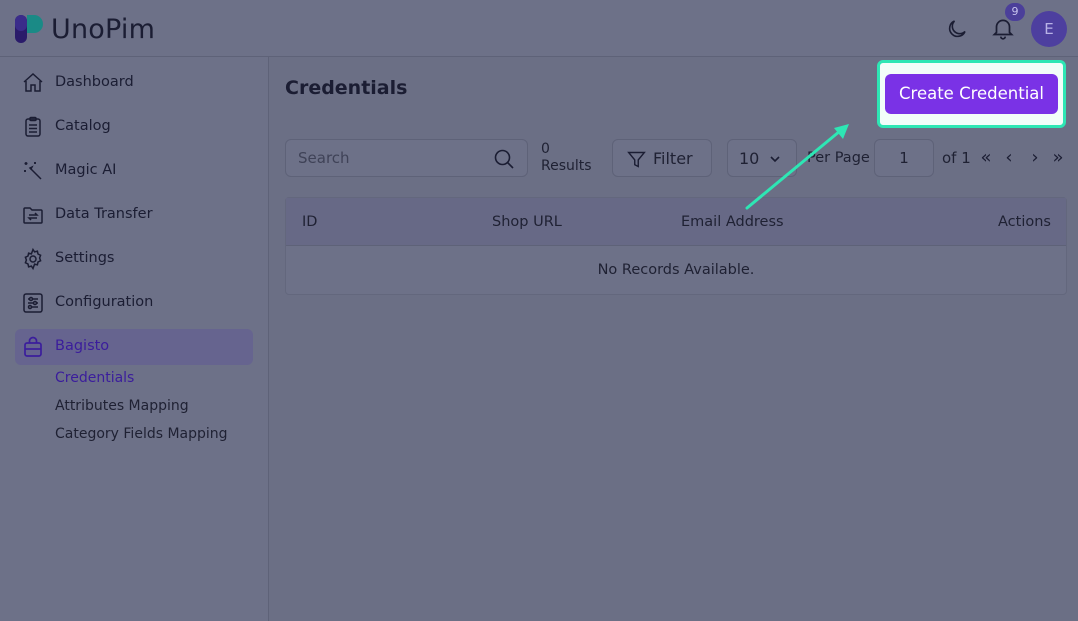  I want to click on results-count: 0 Results, so click(566, 158).